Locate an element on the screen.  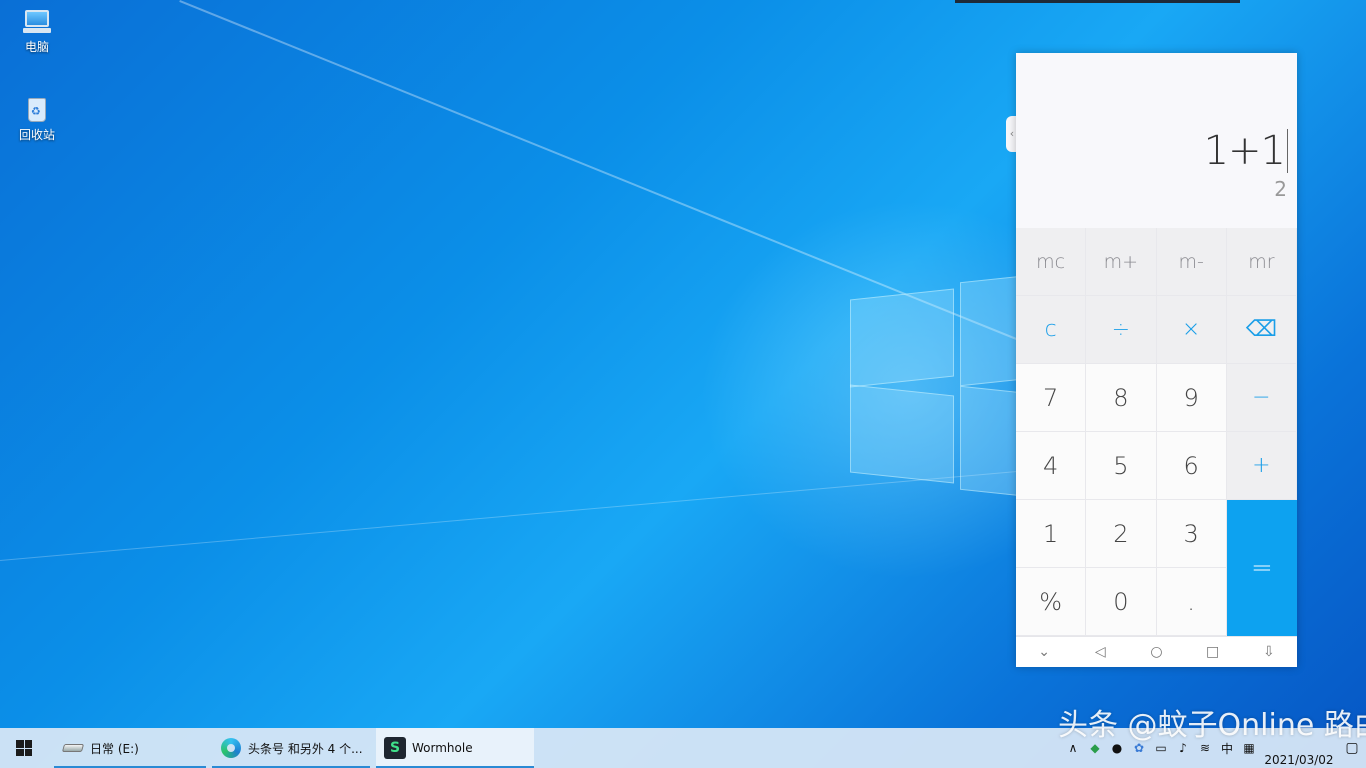
digit-4-button: 4 is located at coordinates (1051, 466).